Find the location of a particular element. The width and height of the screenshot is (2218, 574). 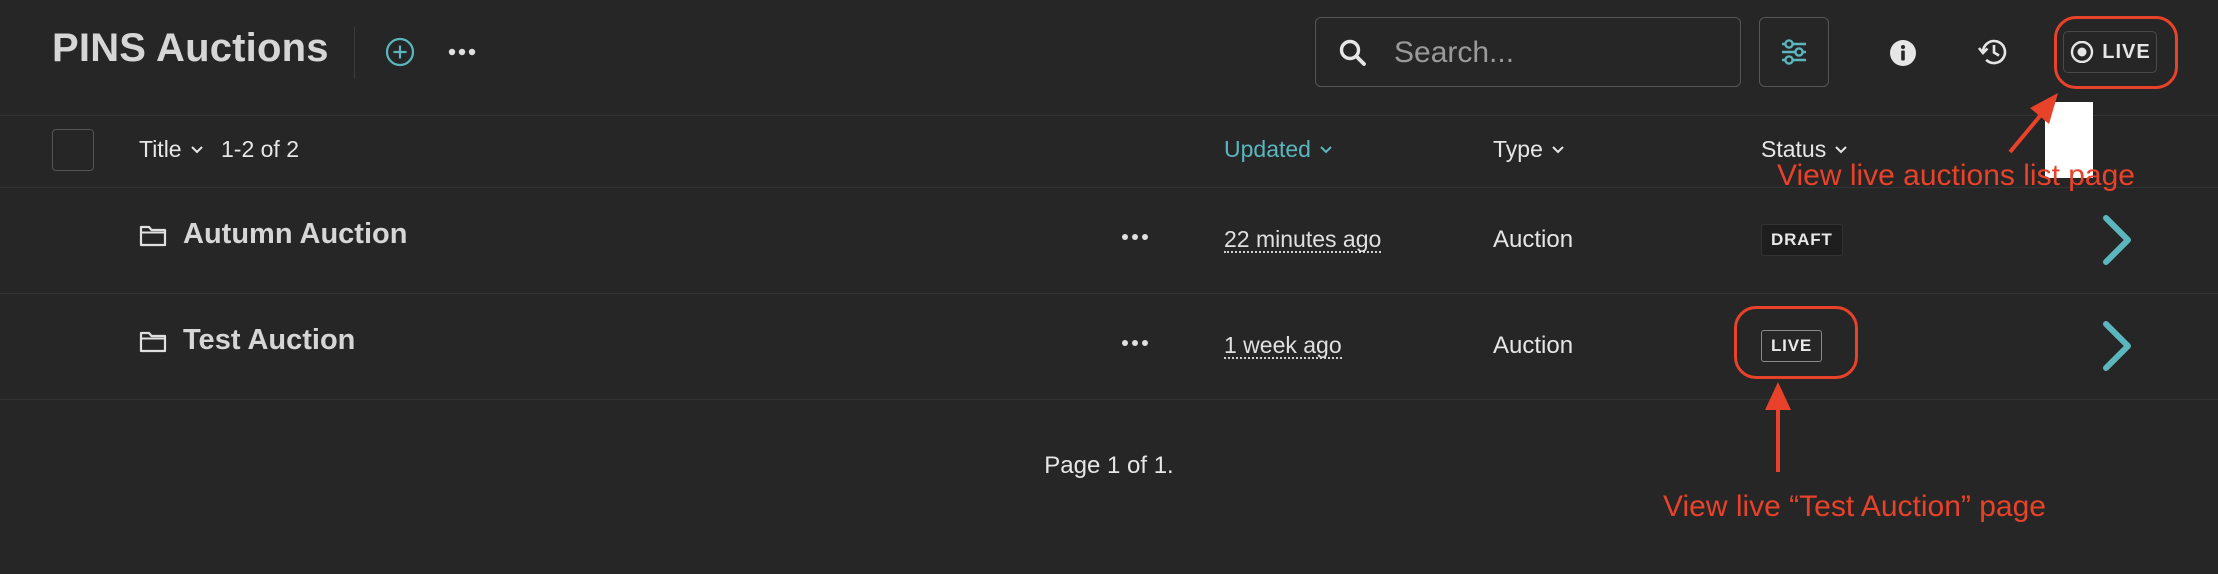

row-updated: 22 minutes ago is located at coordinates (1303, 239).